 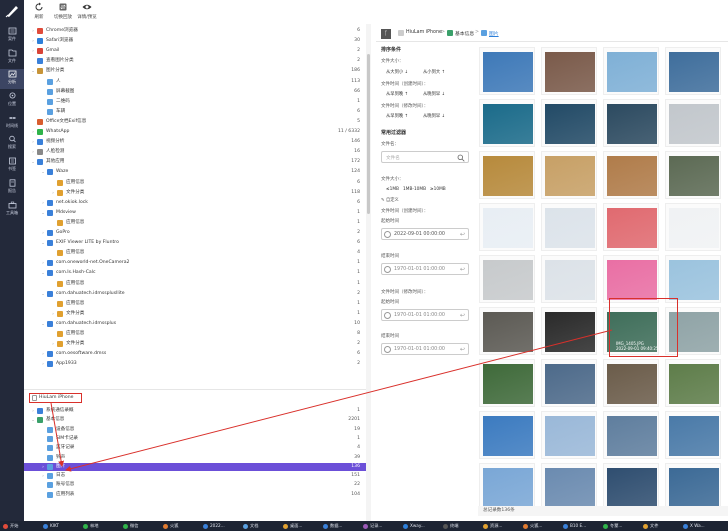 I want to click on tree-row: › net.okiok.lock 6, so click(x=195, y=203).